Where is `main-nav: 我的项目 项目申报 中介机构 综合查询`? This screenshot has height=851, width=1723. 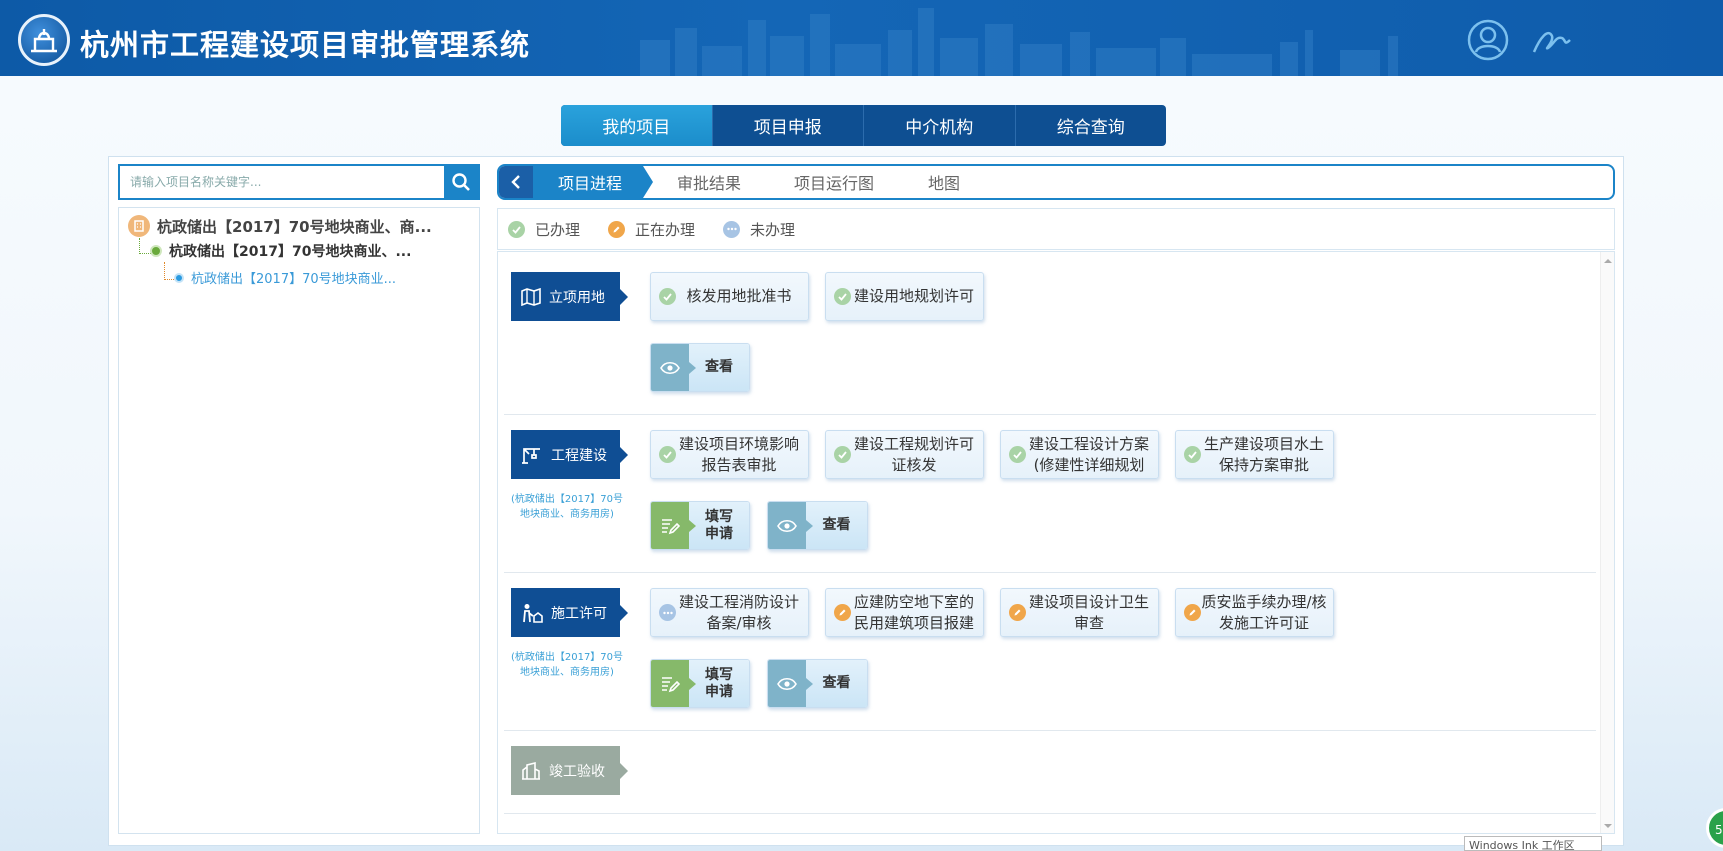 main-nav: 我的项目 项目申报 中介机构 综合查询 is located at coordinates (863, 125).